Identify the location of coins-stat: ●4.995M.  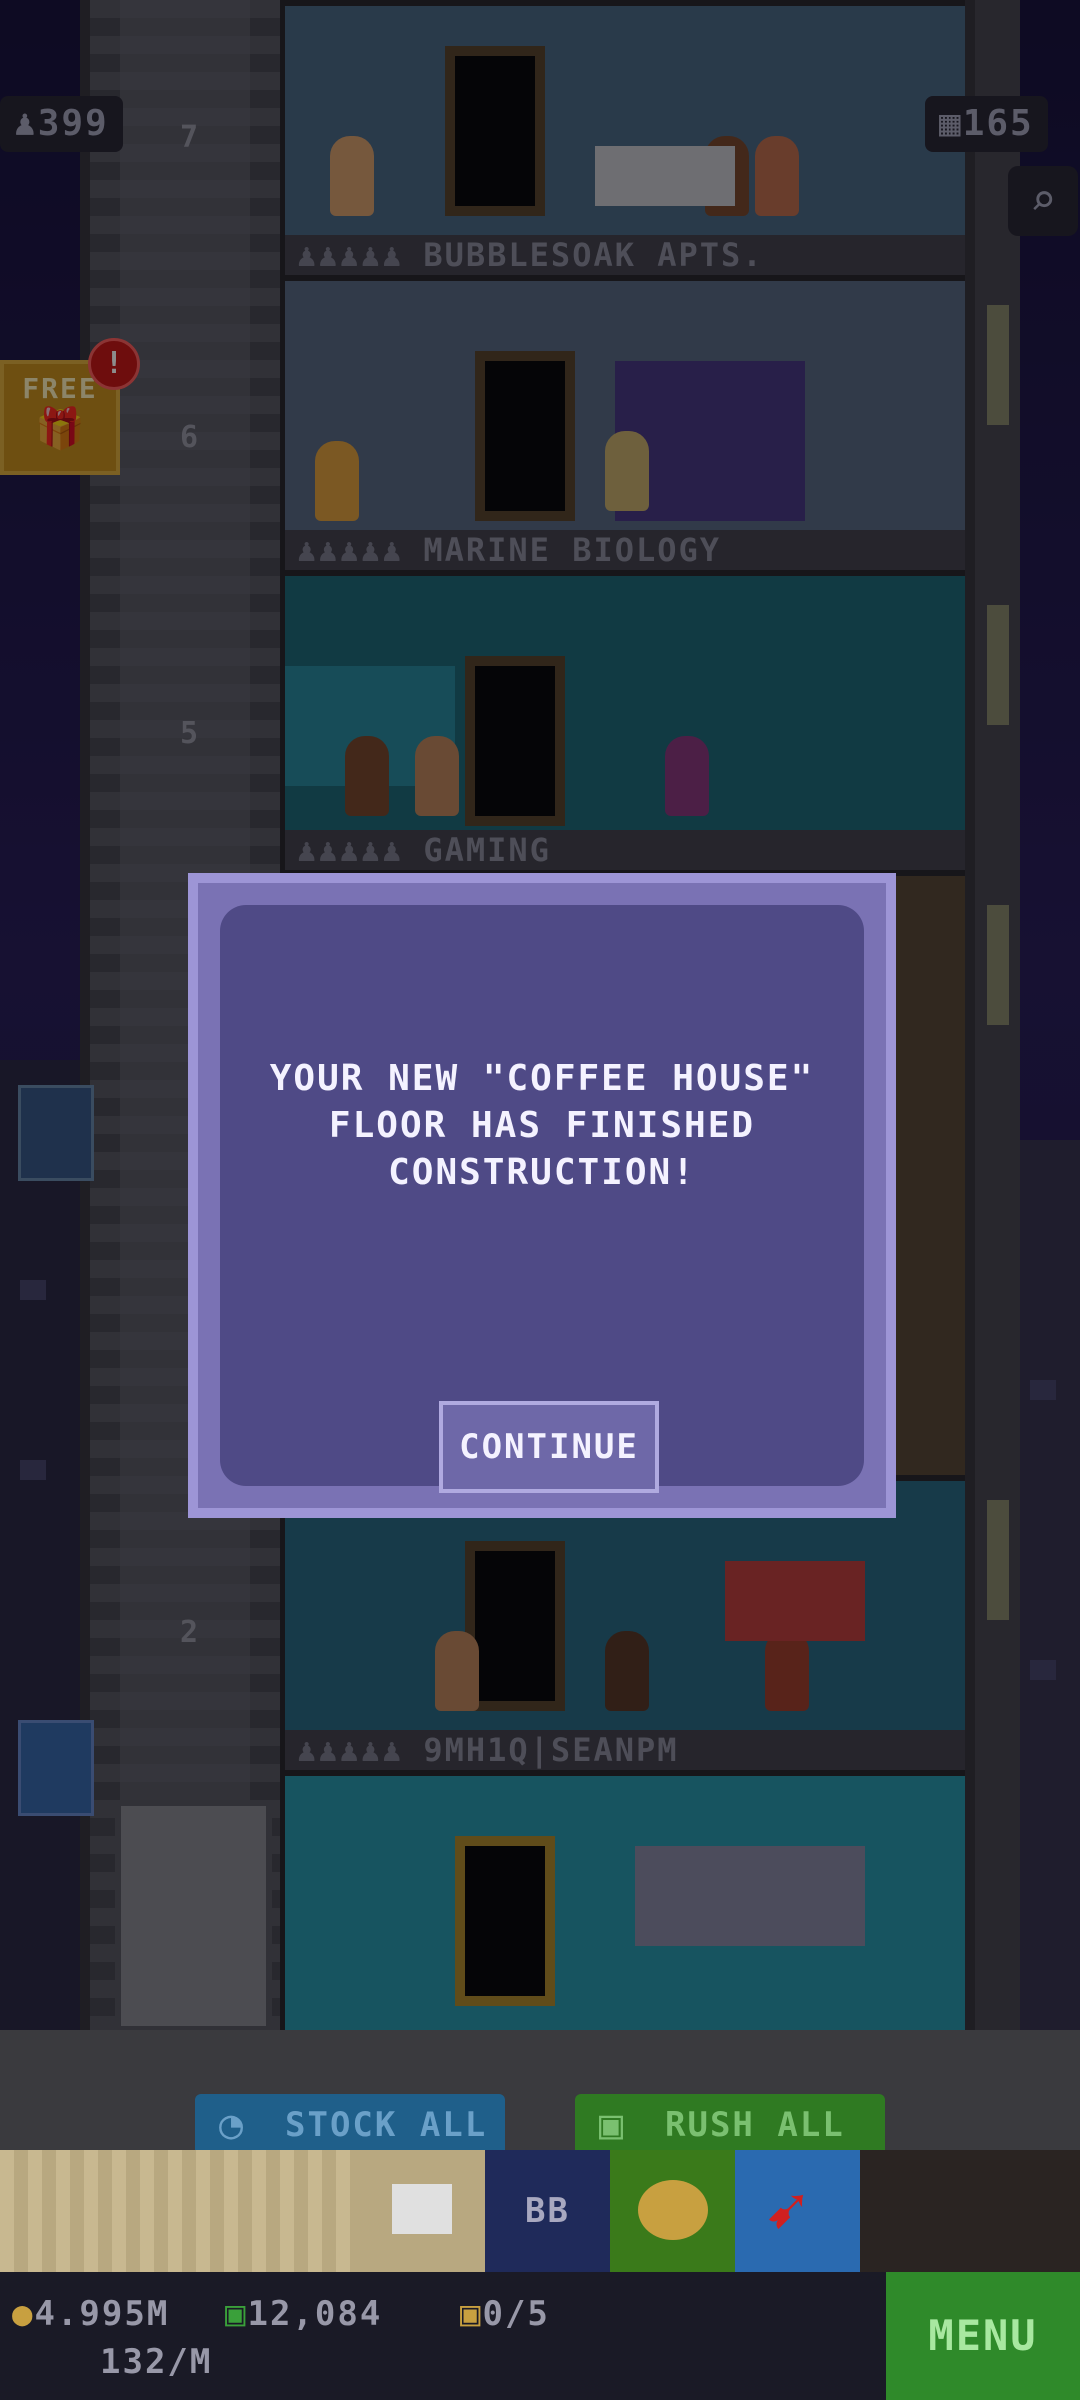
(90, 2314).